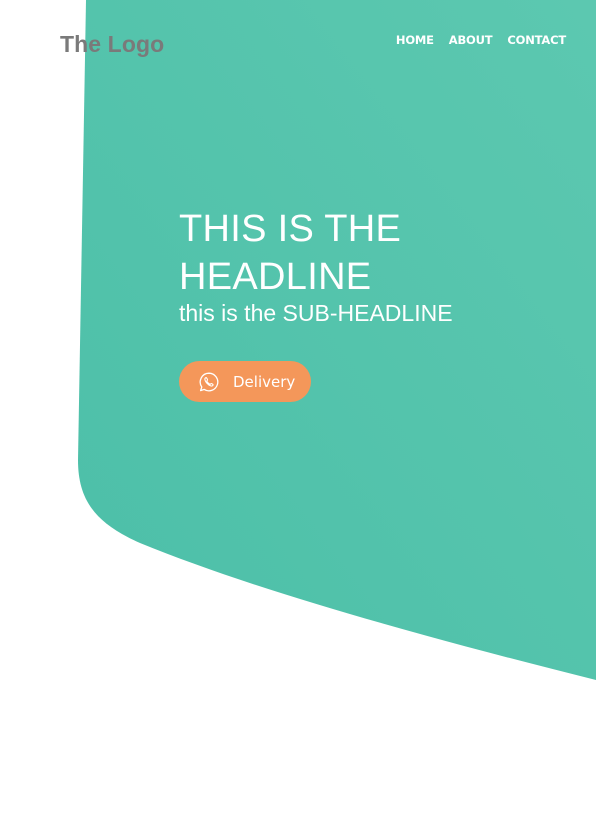  What do you see at coordinates (275, 277) in the screenshot?
I see `headline-line-2: HEADLINE` at bounding box center [275, 277].